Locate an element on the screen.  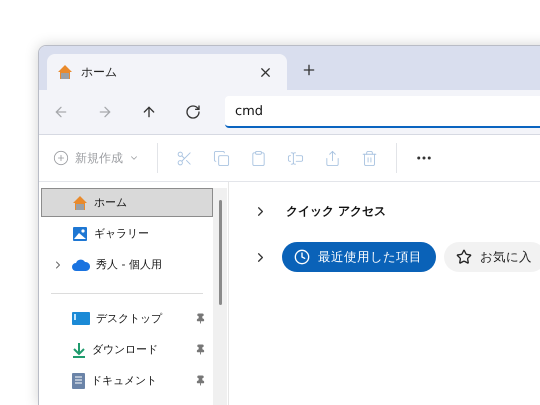
filter-tab: 最近使用した項目 is located at coordinates (359, 257).